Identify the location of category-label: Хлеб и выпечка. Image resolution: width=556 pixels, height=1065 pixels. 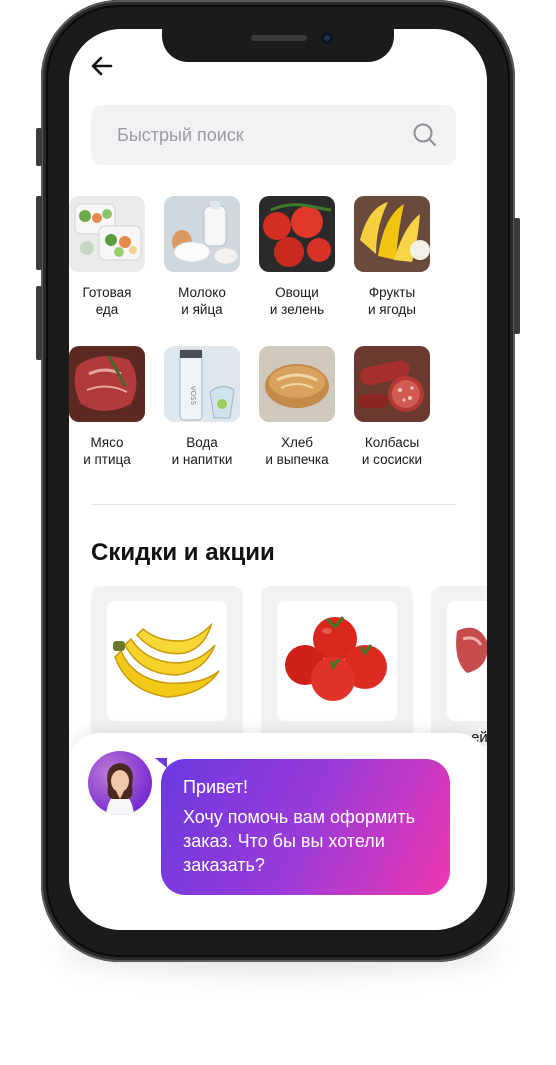
(297, 451).